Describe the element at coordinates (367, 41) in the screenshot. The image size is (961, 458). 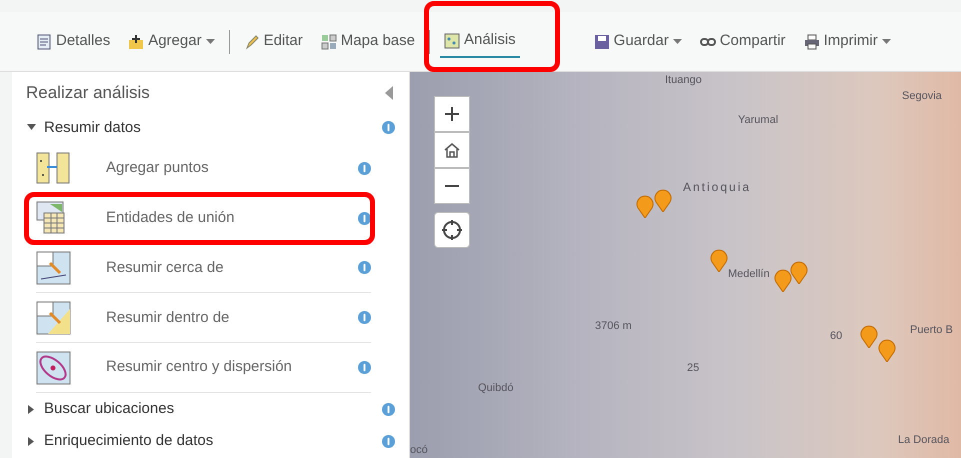
I see `toolbar-button: Mapa base` at that location.